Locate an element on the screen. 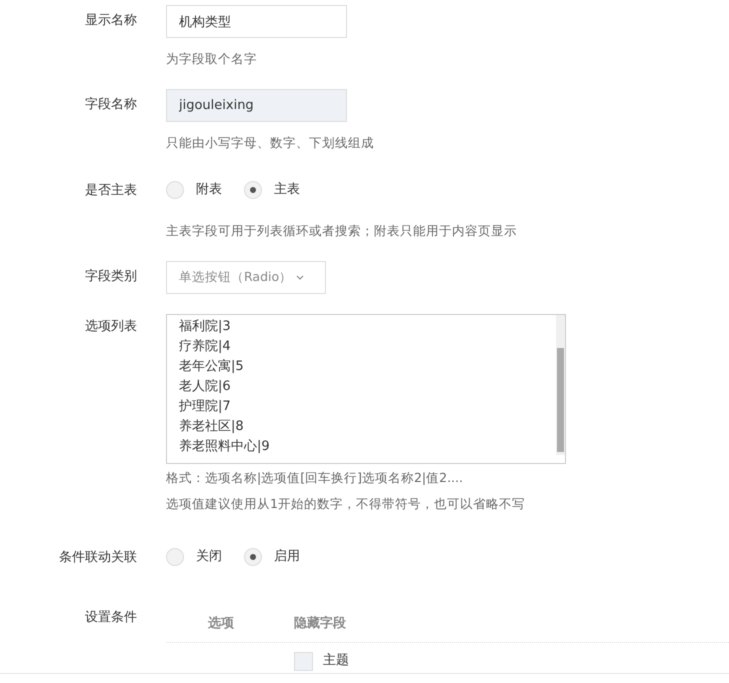 This screenshot has height=683, width=729. scrollbar is located at coordinates (560, 385).